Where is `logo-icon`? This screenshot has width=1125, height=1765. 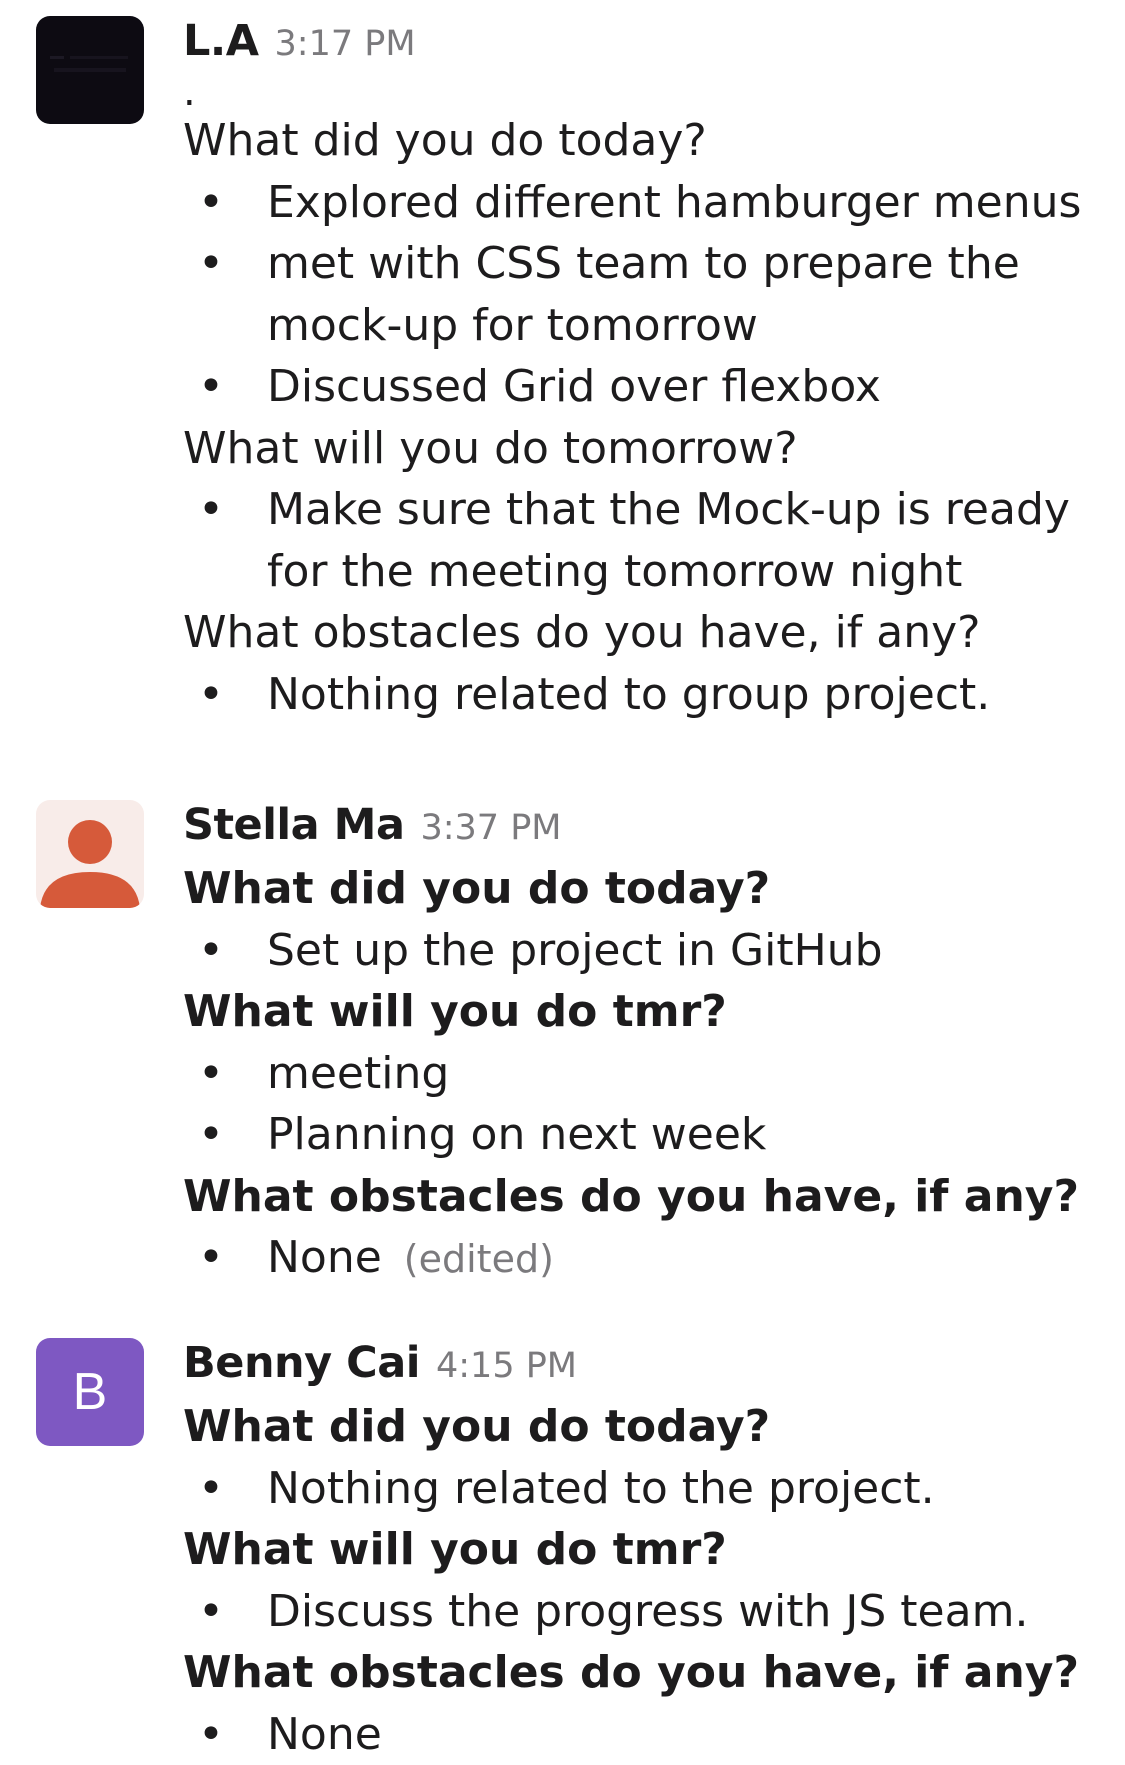
logo-icon is located at coordinates (90, 68).